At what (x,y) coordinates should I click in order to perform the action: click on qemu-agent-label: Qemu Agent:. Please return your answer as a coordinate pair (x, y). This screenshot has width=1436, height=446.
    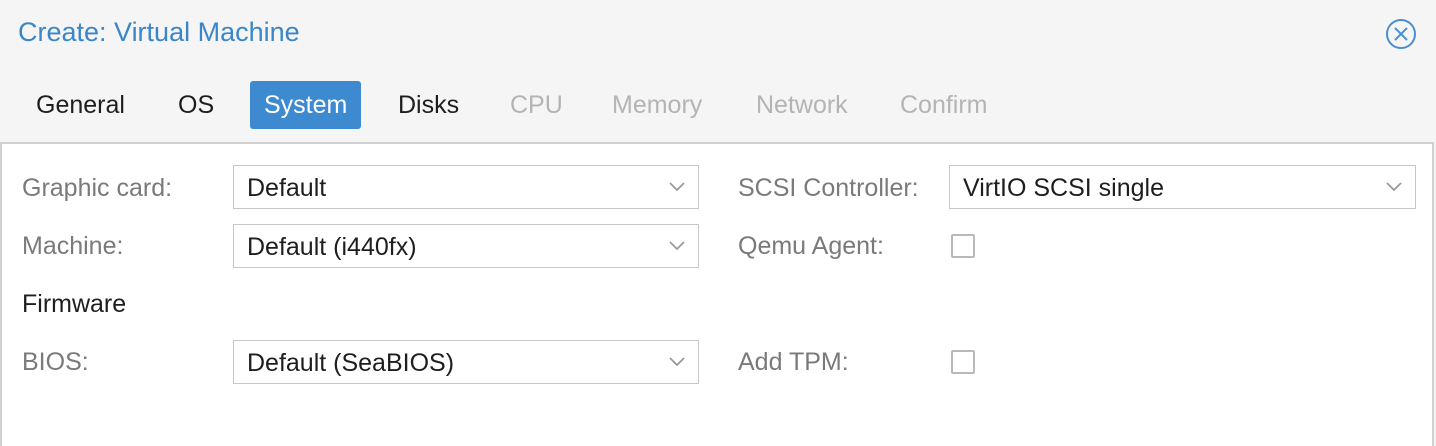
    Looking at the image, I should click on (811, 246).